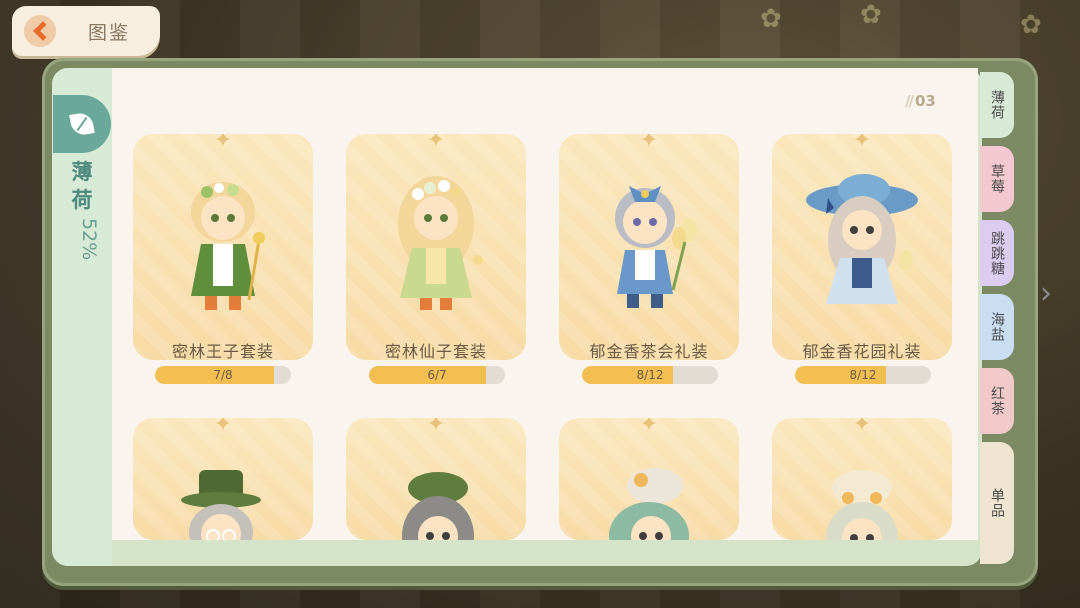  I want to click on tab-sea-salt: 海盐, so click(997, 327).